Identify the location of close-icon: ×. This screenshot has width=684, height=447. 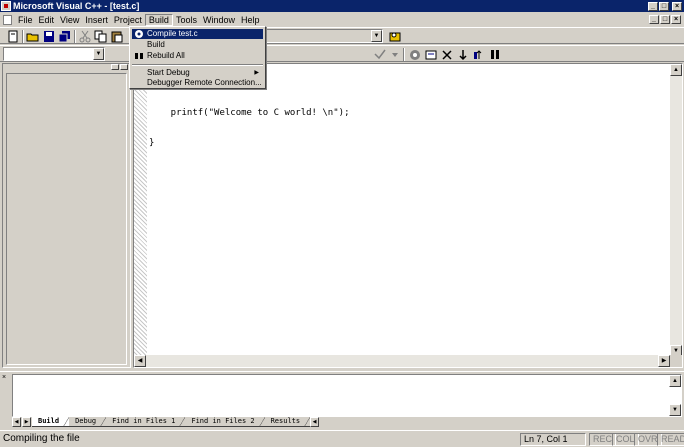
(6, 377).